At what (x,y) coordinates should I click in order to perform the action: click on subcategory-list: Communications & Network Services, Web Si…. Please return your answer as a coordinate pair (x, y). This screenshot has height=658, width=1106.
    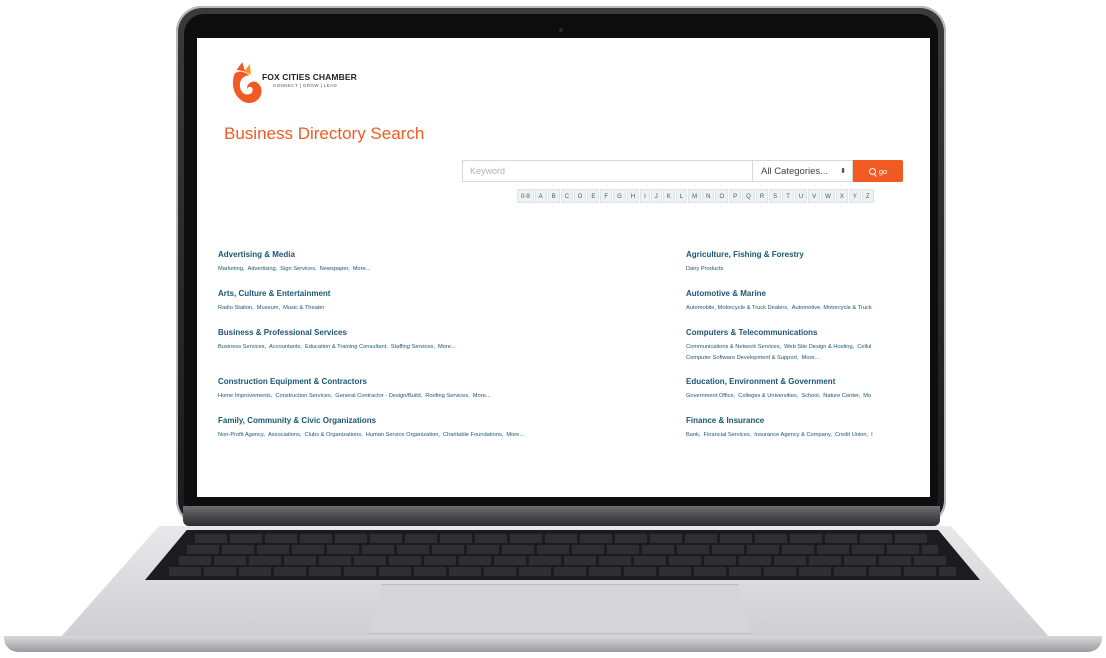
    Looking at the image, I should click on (801, 353).